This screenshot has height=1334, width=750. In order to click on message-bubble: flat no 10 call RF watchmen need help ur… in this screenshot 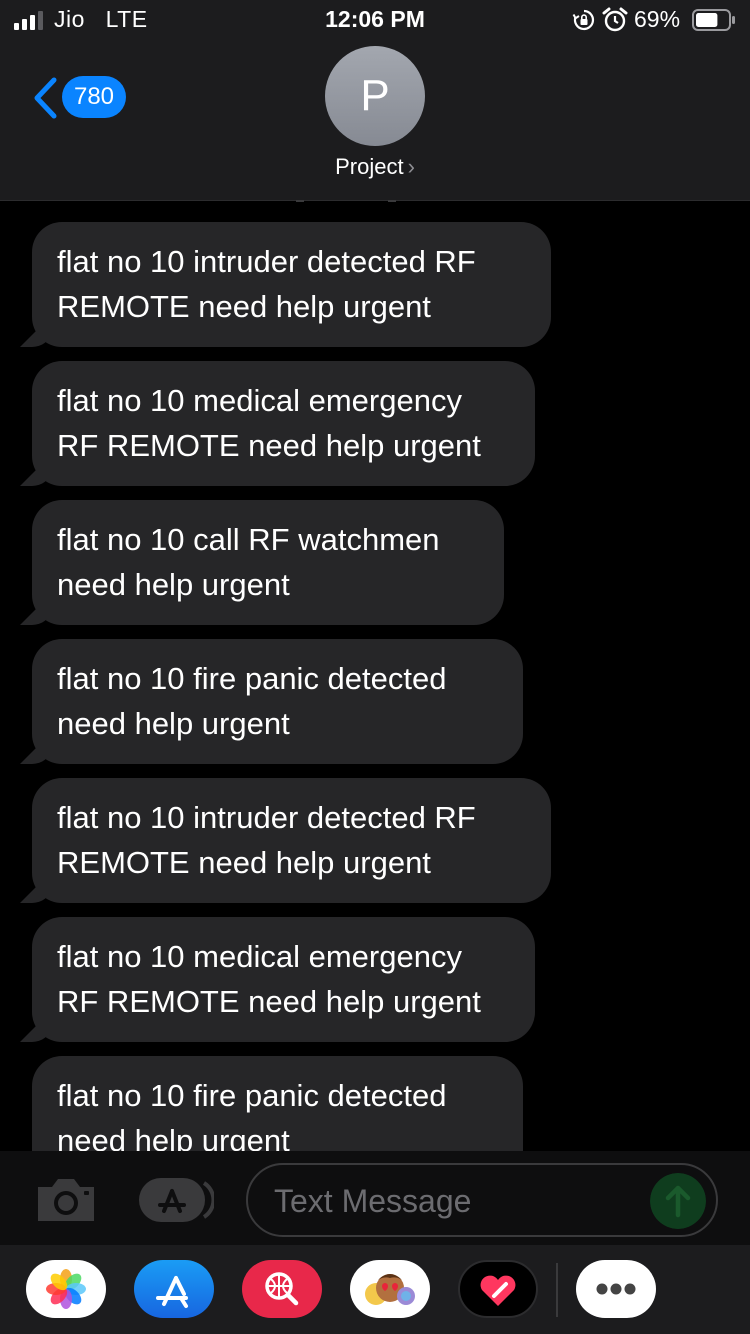, I will do `click(268, 562)`.